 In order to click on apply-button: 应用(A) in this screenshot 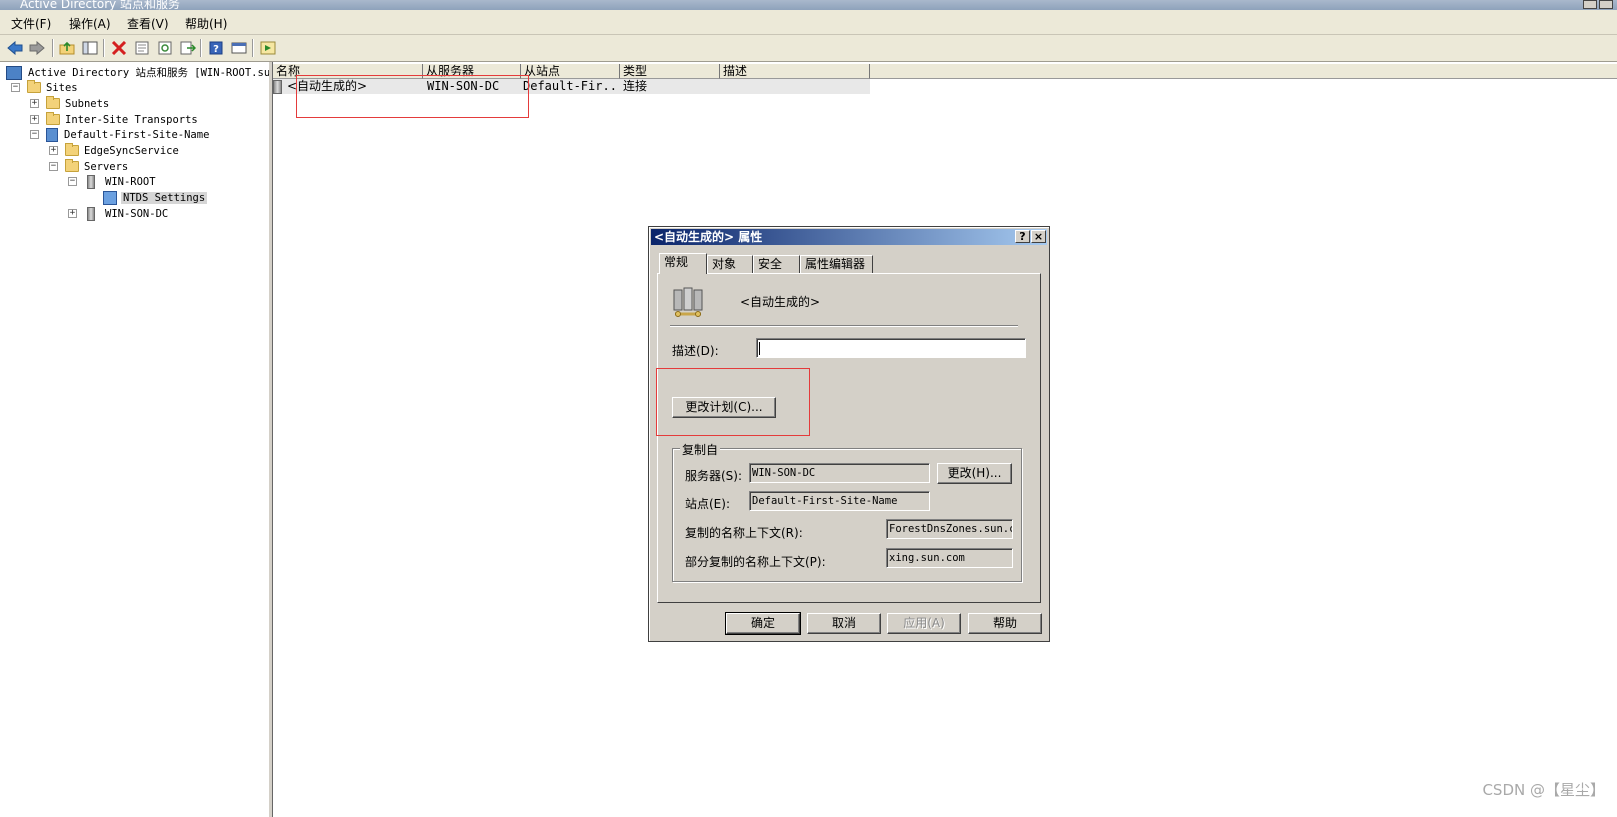, I will do `click(924, 623)`.